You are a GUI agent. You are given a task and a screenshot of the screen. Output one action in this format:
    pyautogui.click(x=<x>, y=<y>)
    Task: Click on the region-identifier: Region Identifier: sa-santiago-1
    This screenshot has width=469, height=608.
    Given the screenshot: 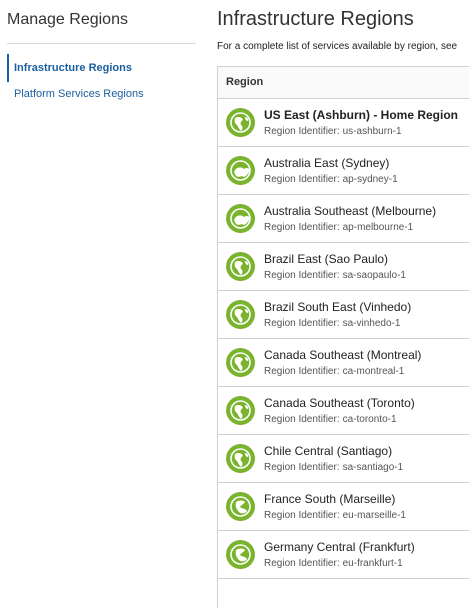 What is the action you would take?
    pyautogui.click(x=333, y=467)
    